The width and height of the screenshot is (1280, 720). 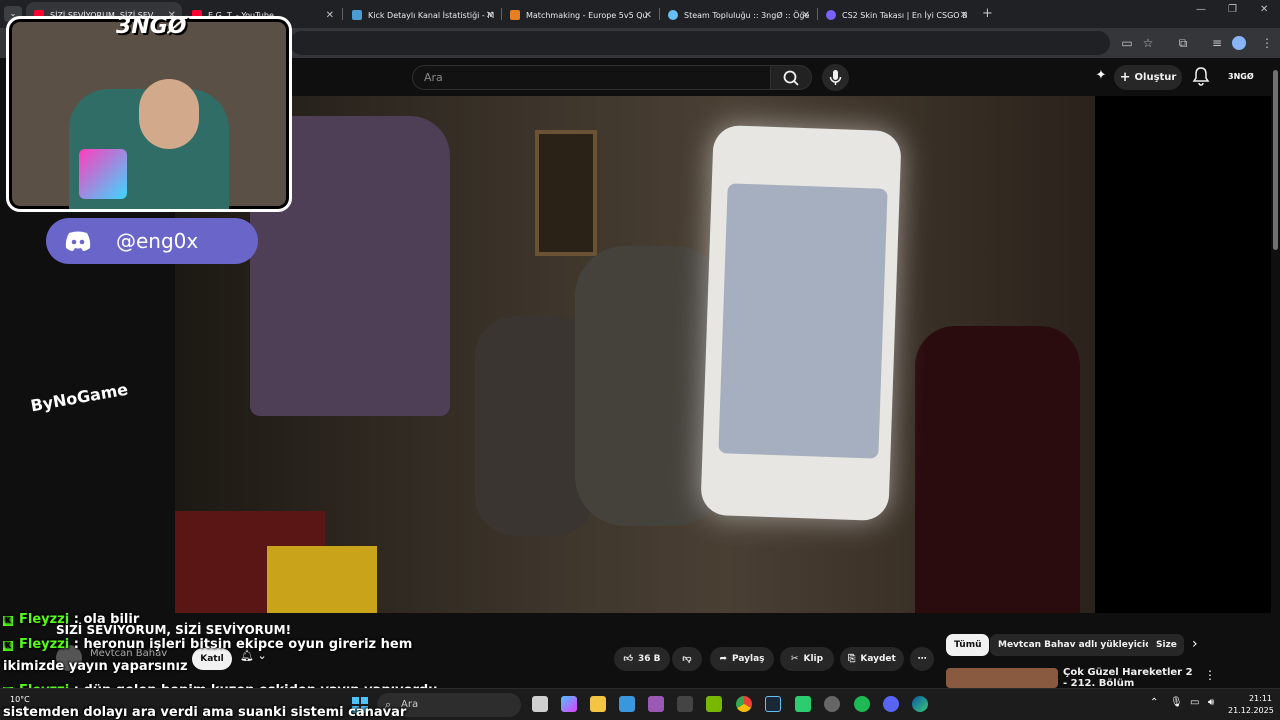 I want to click on share-button: ➦ Paylaş, so click(x=742, y=659).